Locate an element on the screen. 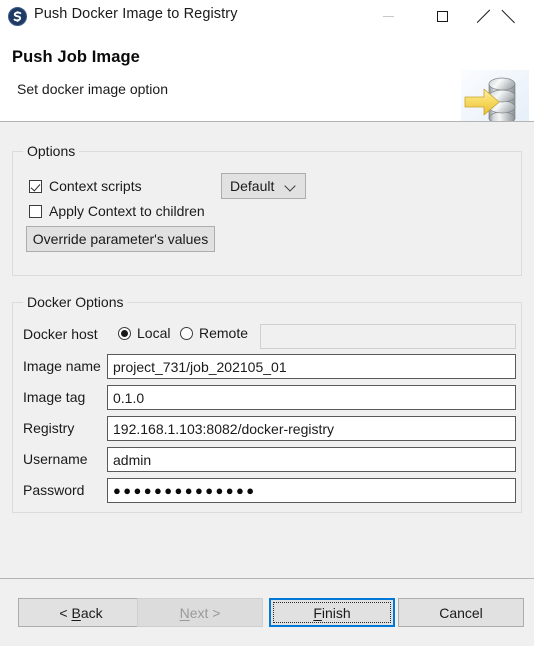 The image size is (534, 646). wizard-button-bar: < Back Next > Finish Cancel is located at coordinates (267, 612).